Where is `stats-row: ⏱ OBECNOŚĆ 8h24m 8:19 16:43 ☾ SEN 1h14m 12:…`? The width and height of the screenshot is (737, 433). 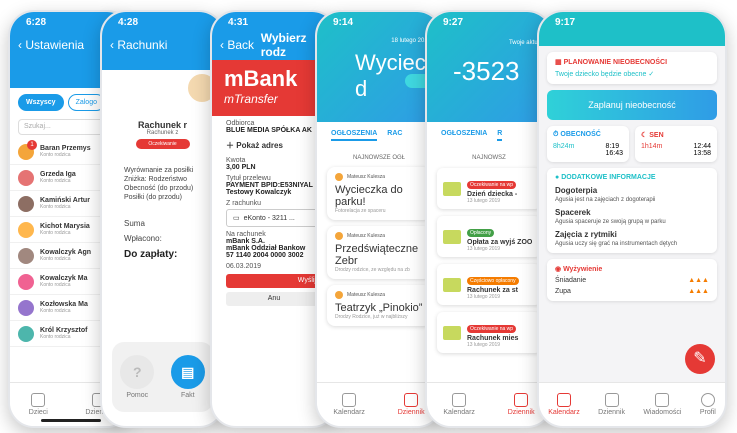 stats-row: ⏱ OBECNOŚĆ 8h24m 8:19 16:43 ☾ SEN 1h14m 12:… is located at coordinates (632, 144).